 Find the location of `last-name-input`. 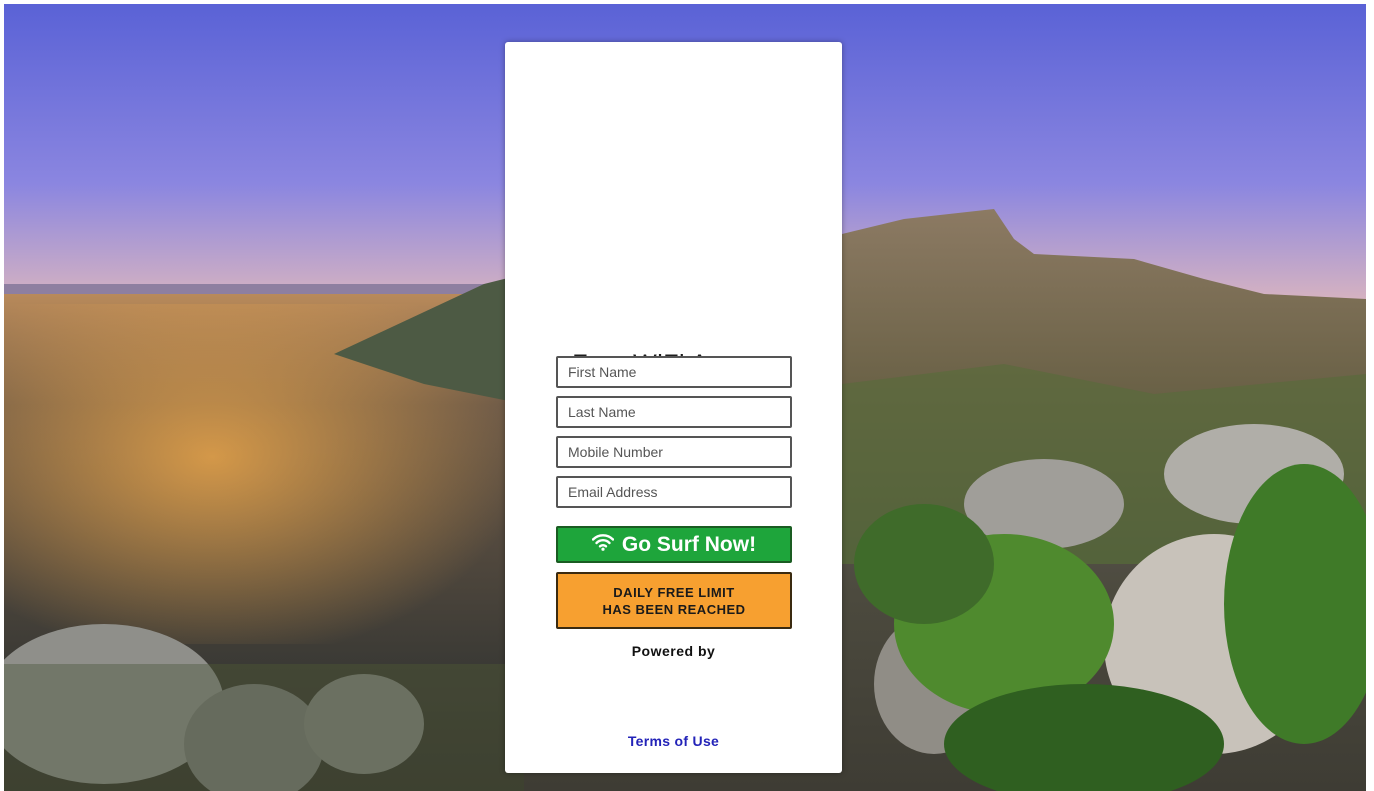

last-name-input is located at coordinates (674, 412).